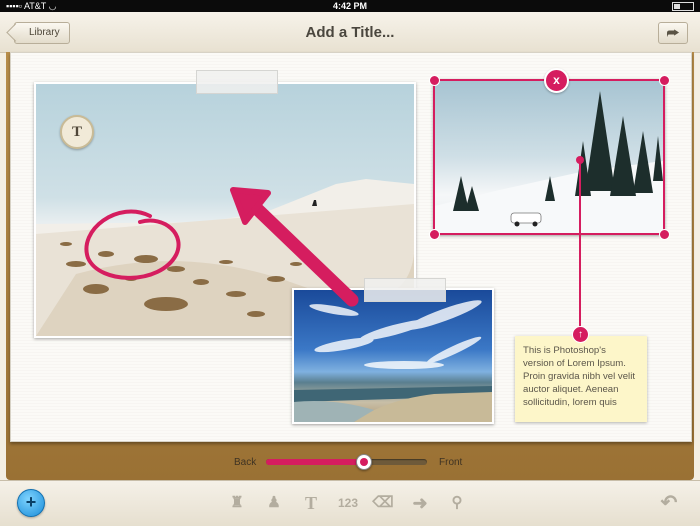 The image size is (700, 526). What do you see at coordinates (363, 462) in the screenshot?
I see `slider-thumb` at bounding box center [363, 462].